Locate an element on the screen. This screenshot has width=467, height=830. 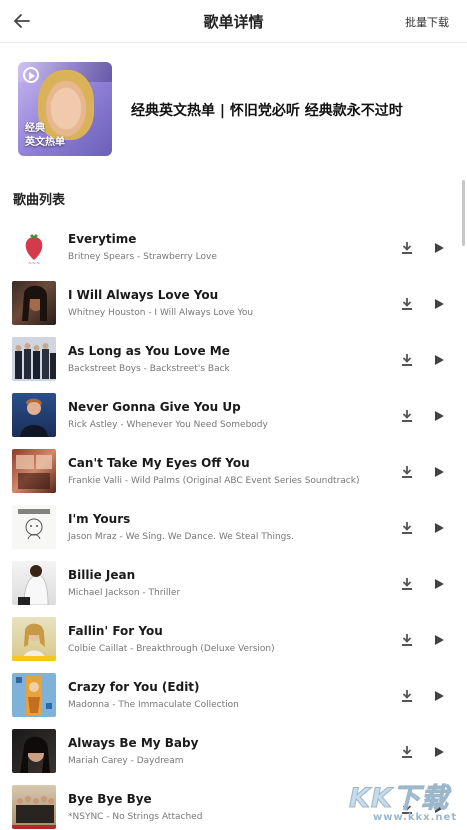
song-title: Always Be My Baby is located at coordinates (133, 743).